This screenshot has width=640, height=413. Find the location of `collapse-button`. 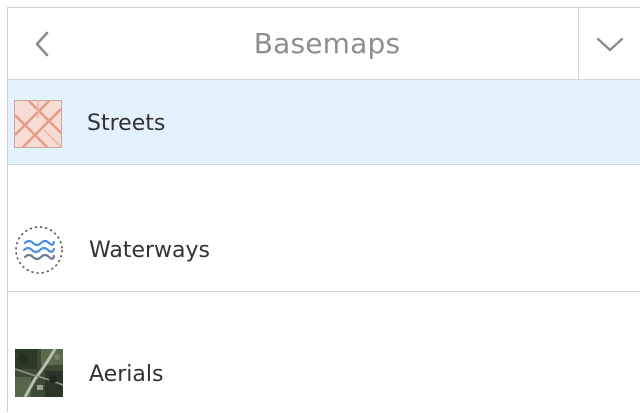

collapse-button is located at coordinates (609, 43).